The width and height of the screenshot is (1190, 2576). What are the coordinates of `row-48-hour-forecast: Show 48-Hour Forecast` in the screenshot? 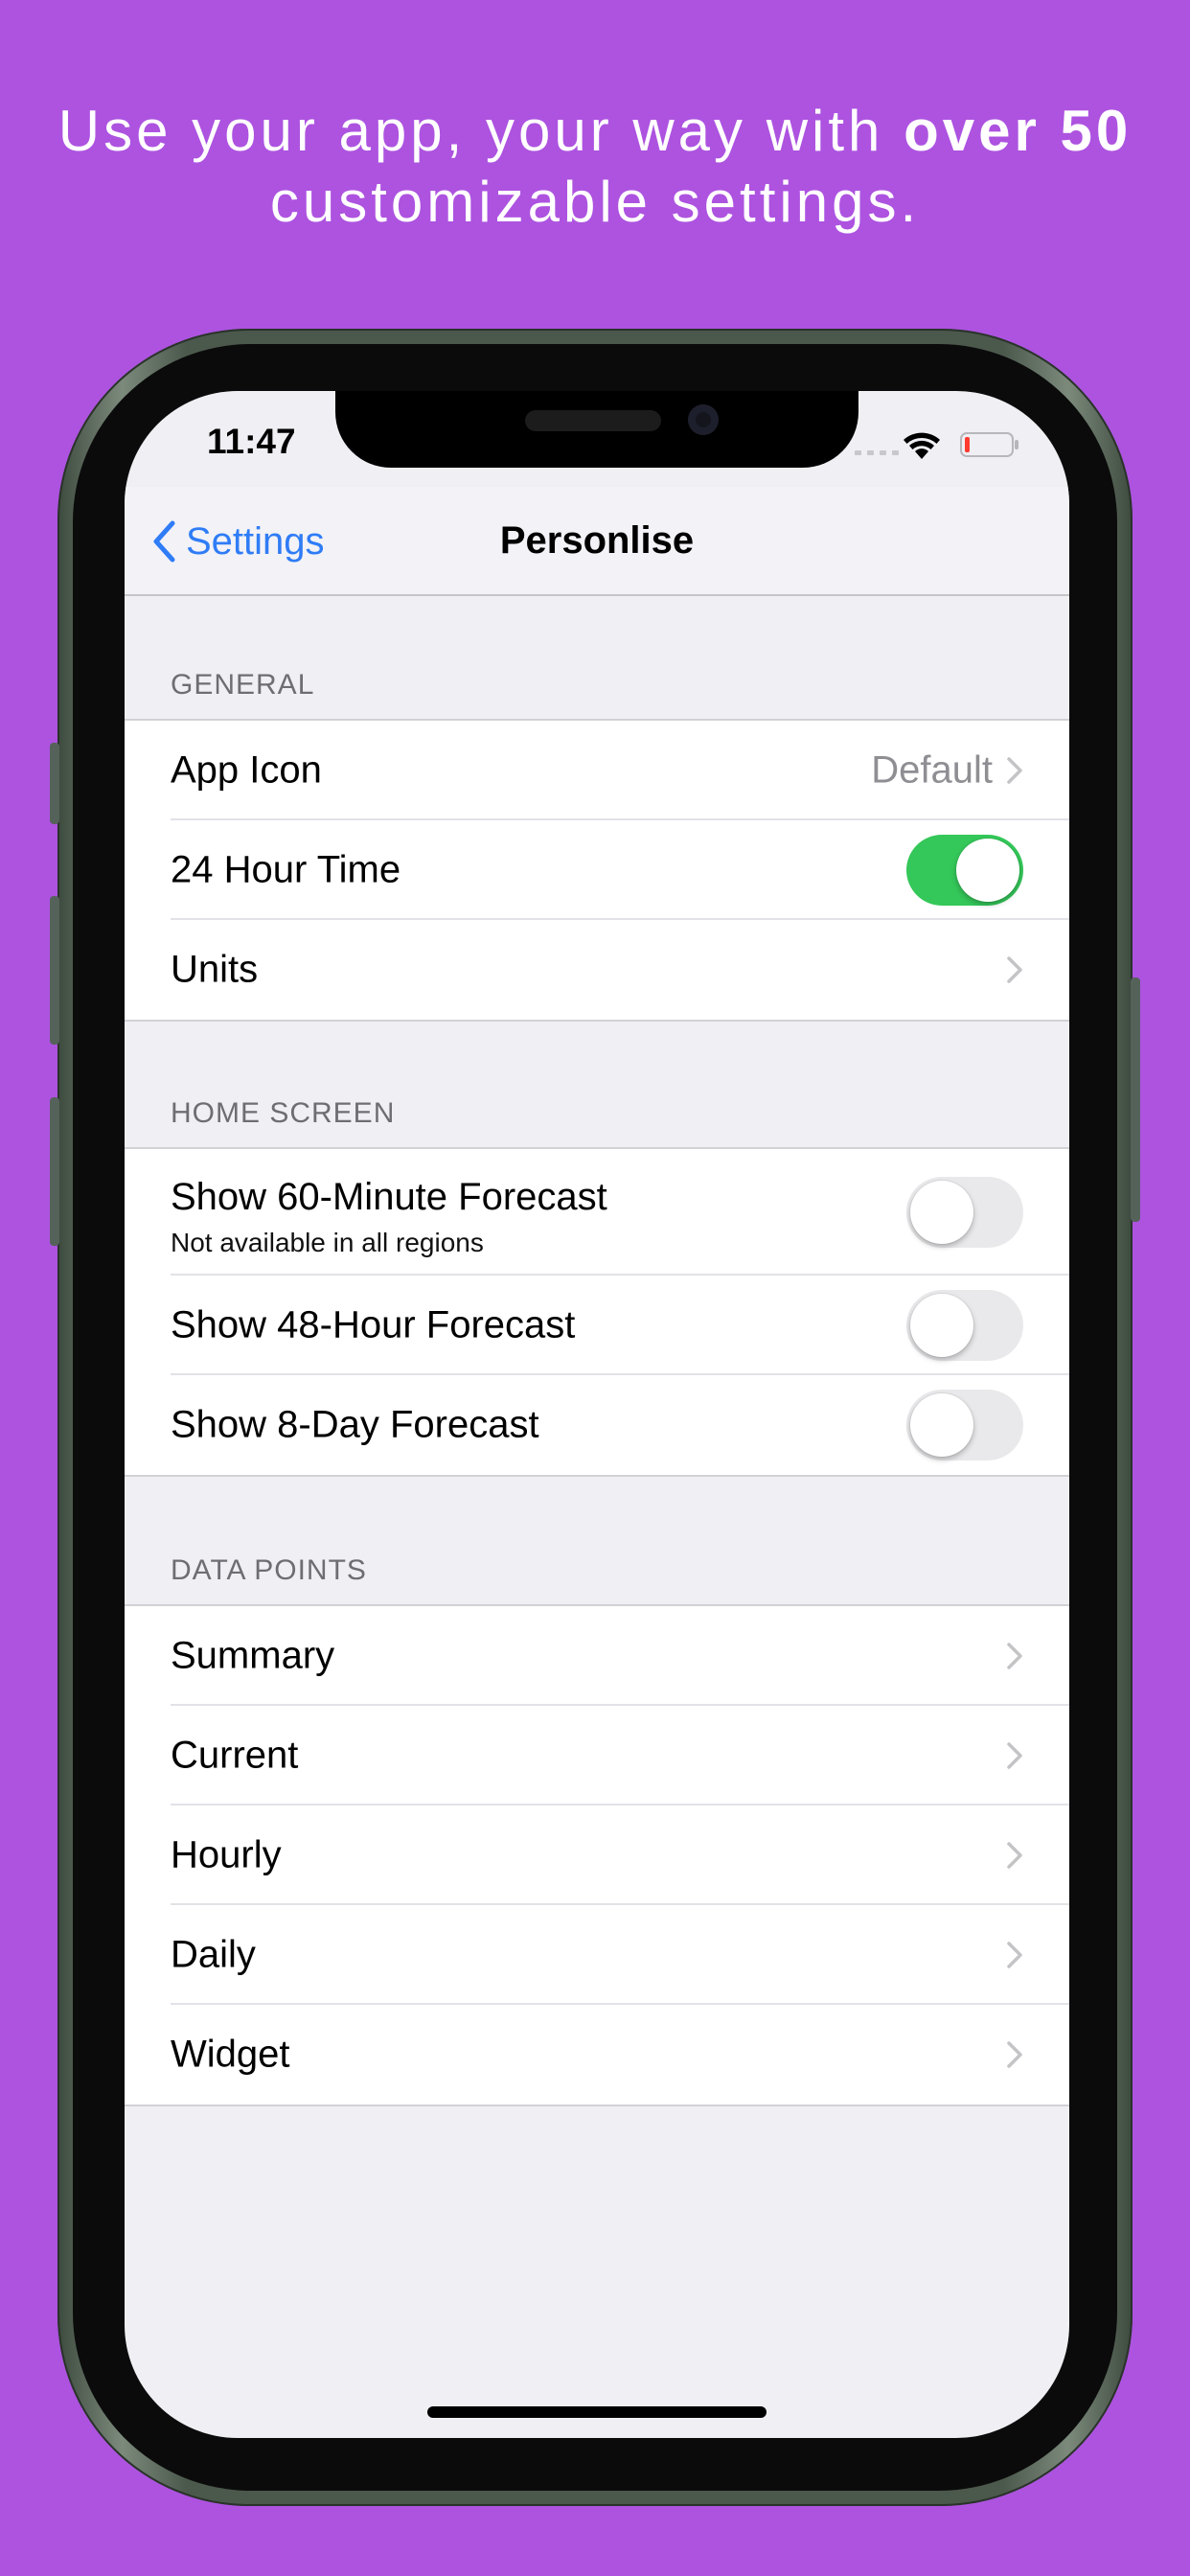 It's located at (597, 1325).